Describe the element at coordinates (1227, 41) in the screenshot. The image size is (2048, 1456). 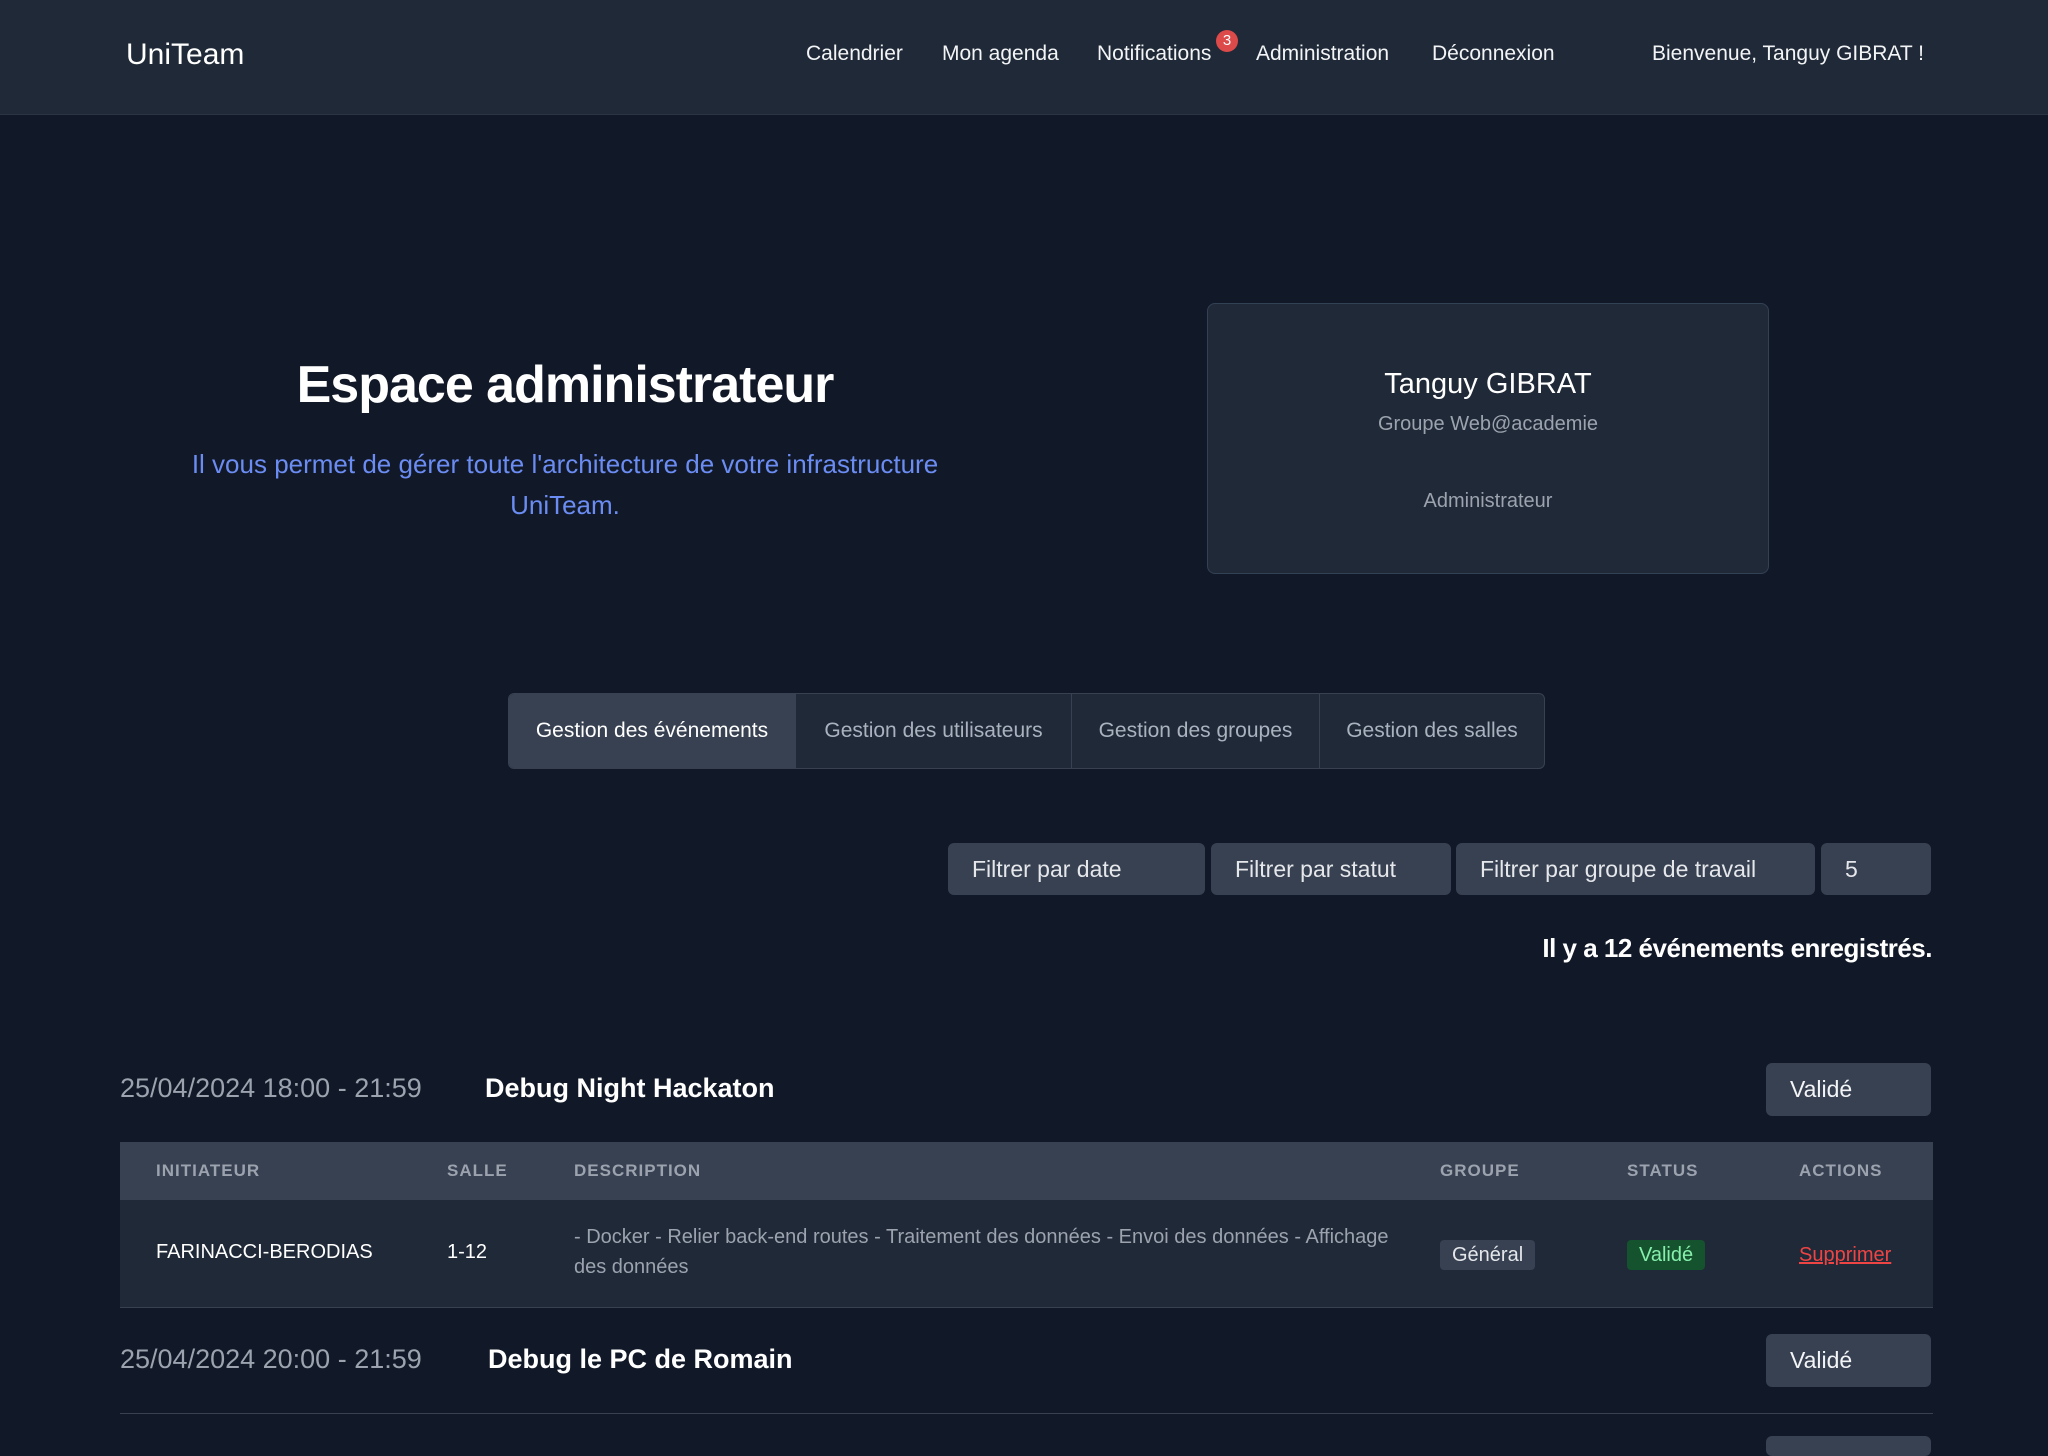
I see `notification-count-badge: 3` at that location.